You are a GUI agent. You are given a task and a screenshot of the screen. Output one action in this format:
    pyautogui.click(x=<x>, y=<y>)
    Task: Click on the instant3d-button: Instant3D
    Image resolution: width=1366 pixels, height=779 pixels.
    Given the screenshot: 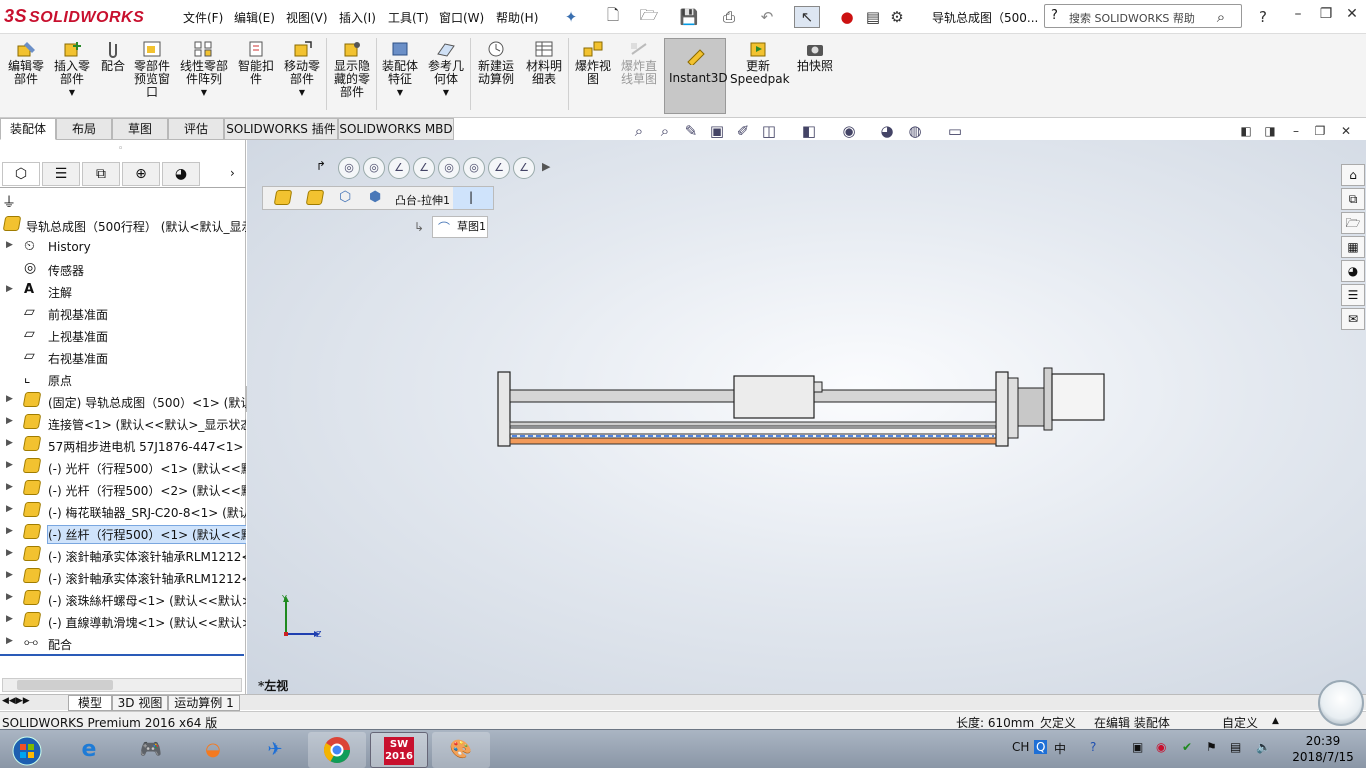 What is the action you would take?
    pyautogui.click(x=696, y=76)
    